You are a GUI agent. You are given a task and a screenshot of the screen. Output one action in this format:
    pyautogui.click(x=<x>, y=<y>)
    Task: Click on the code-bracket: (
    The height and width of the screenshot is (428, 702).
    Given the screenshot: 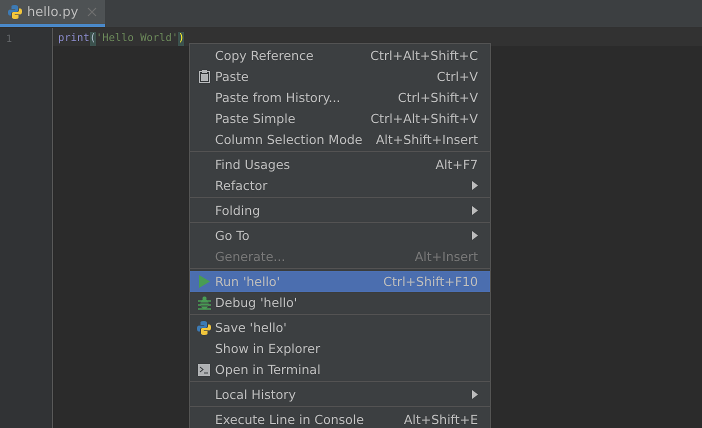 What is the action you would take?
    pyautogui.click(x=93, y=39)
    